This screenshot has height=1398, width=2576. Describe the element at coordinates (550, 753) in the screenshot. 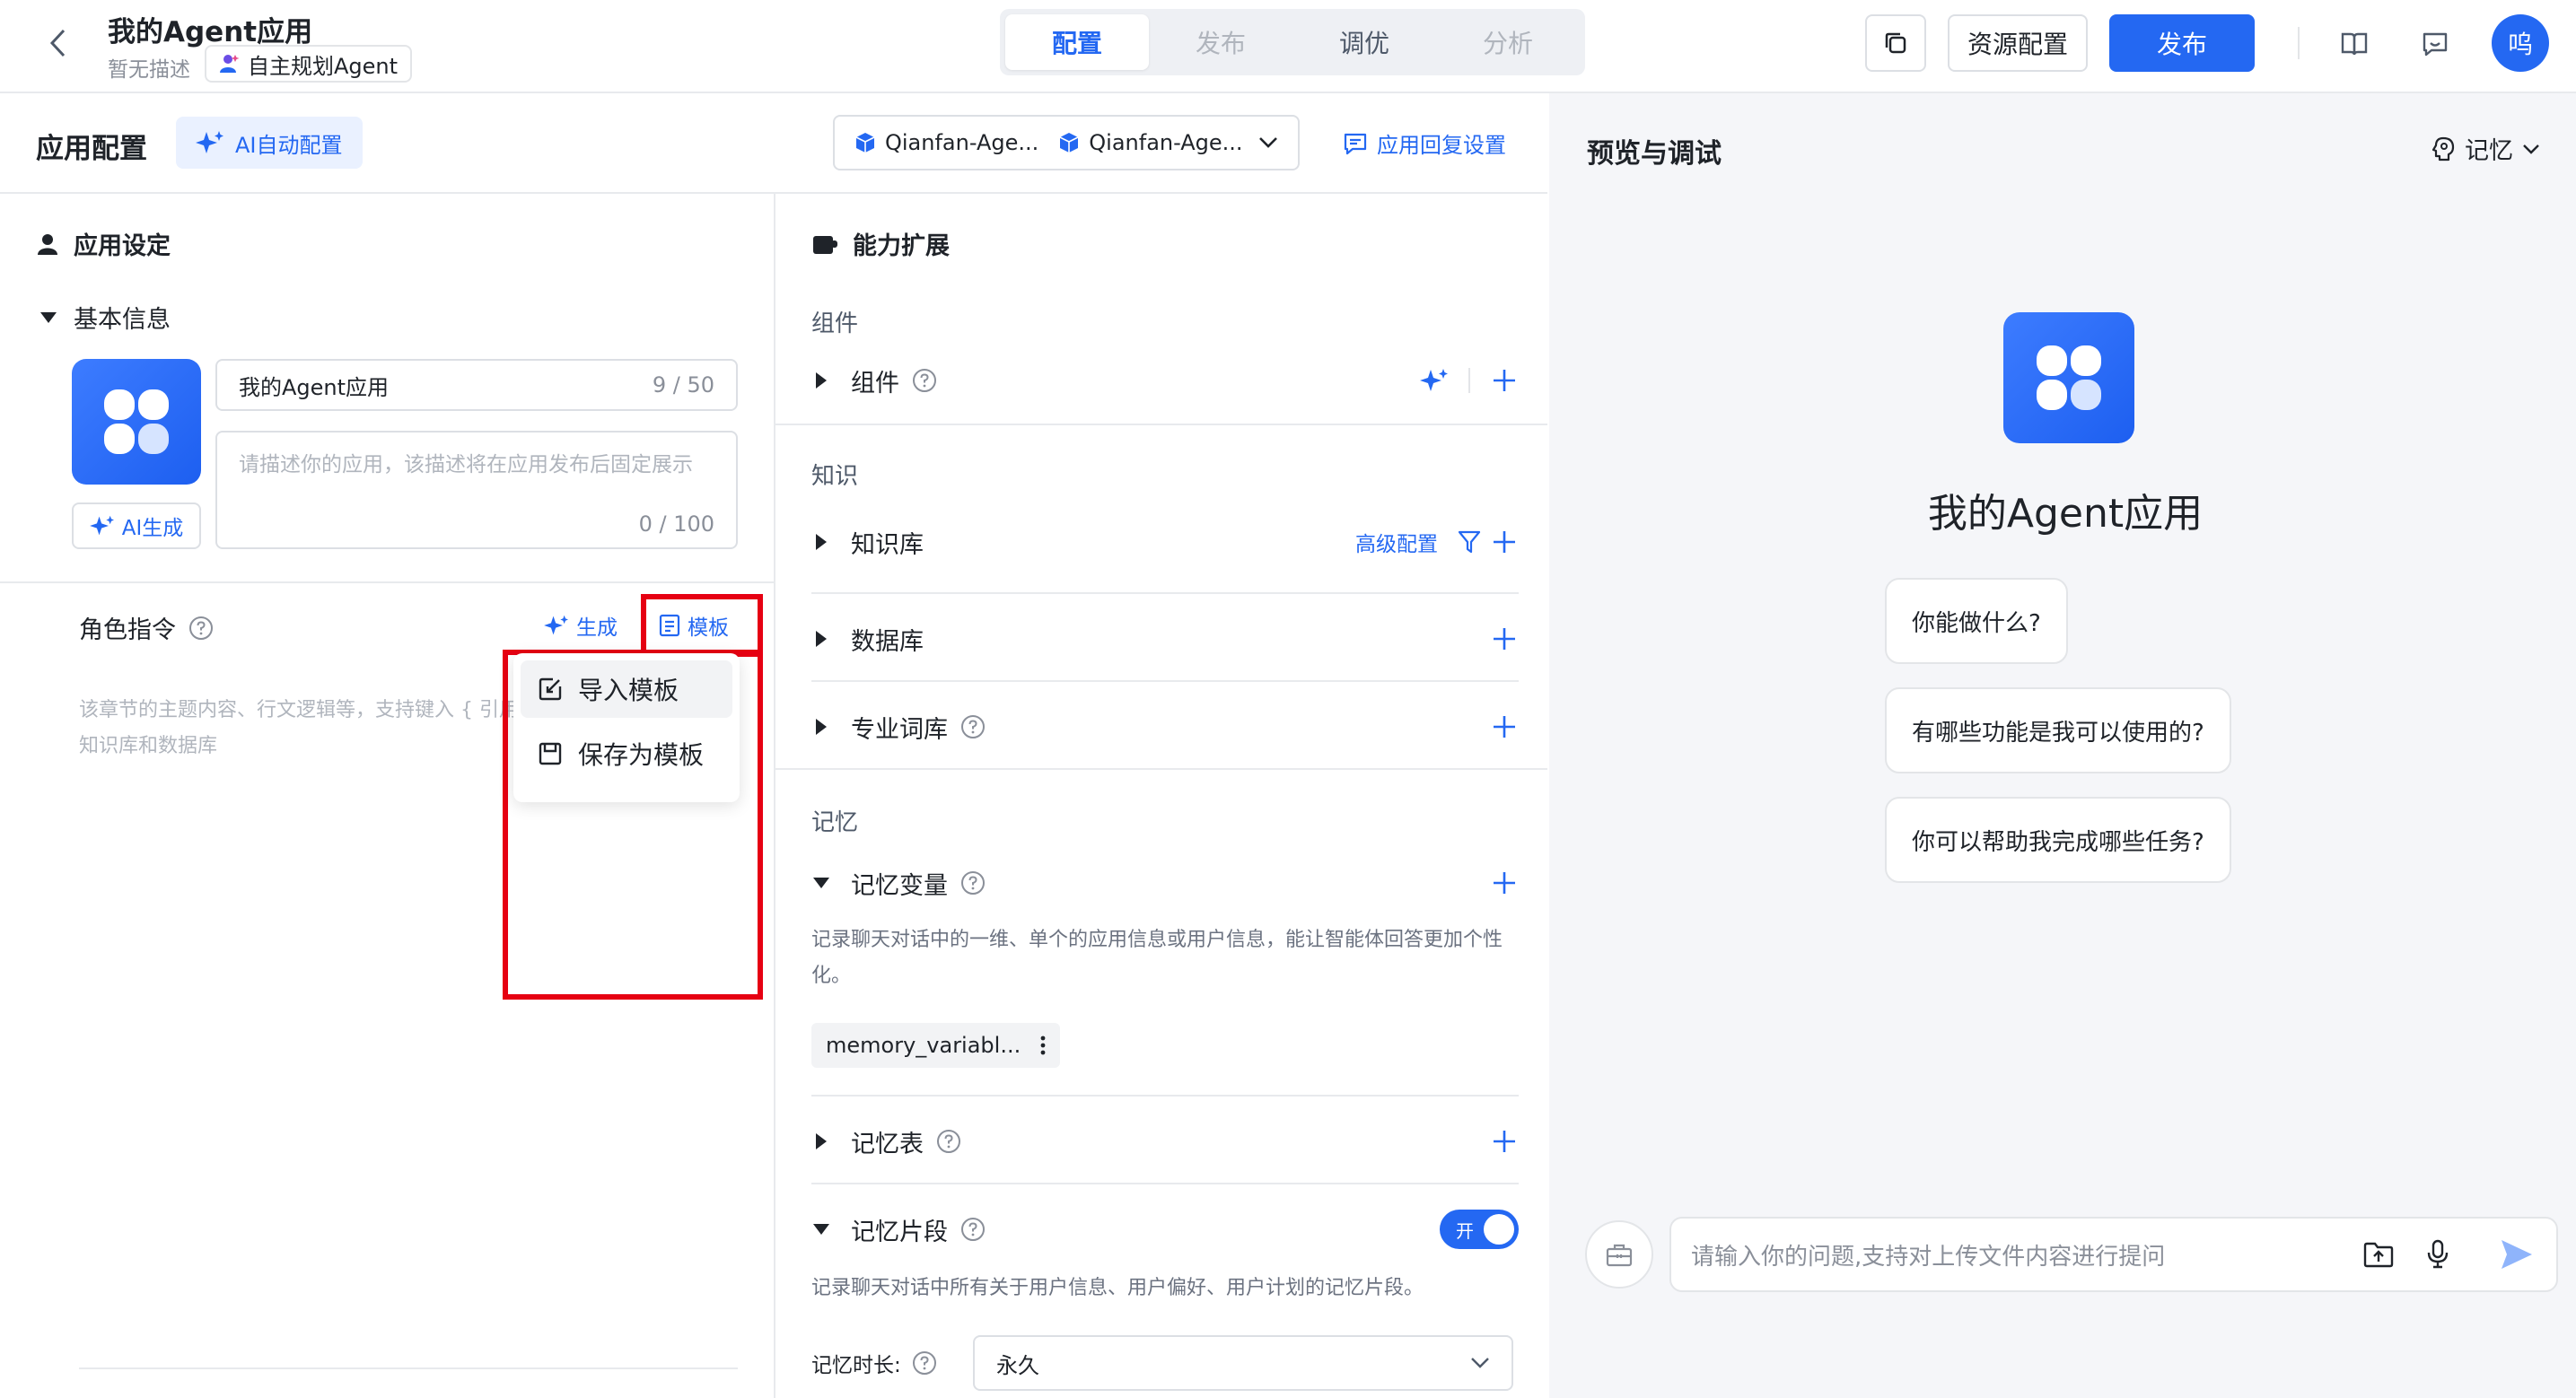

I see `save-icon` at that location.